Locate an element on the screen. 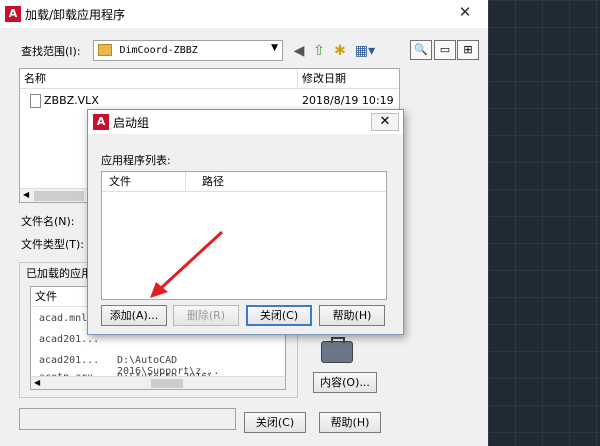  arrow-shaft is located at coordinates (191, 260).